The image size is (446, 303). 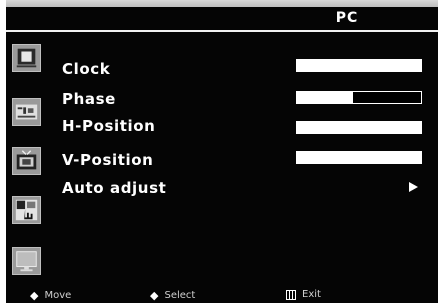 I want to click on move-hint-label: Move, so click(x=58, y=295).